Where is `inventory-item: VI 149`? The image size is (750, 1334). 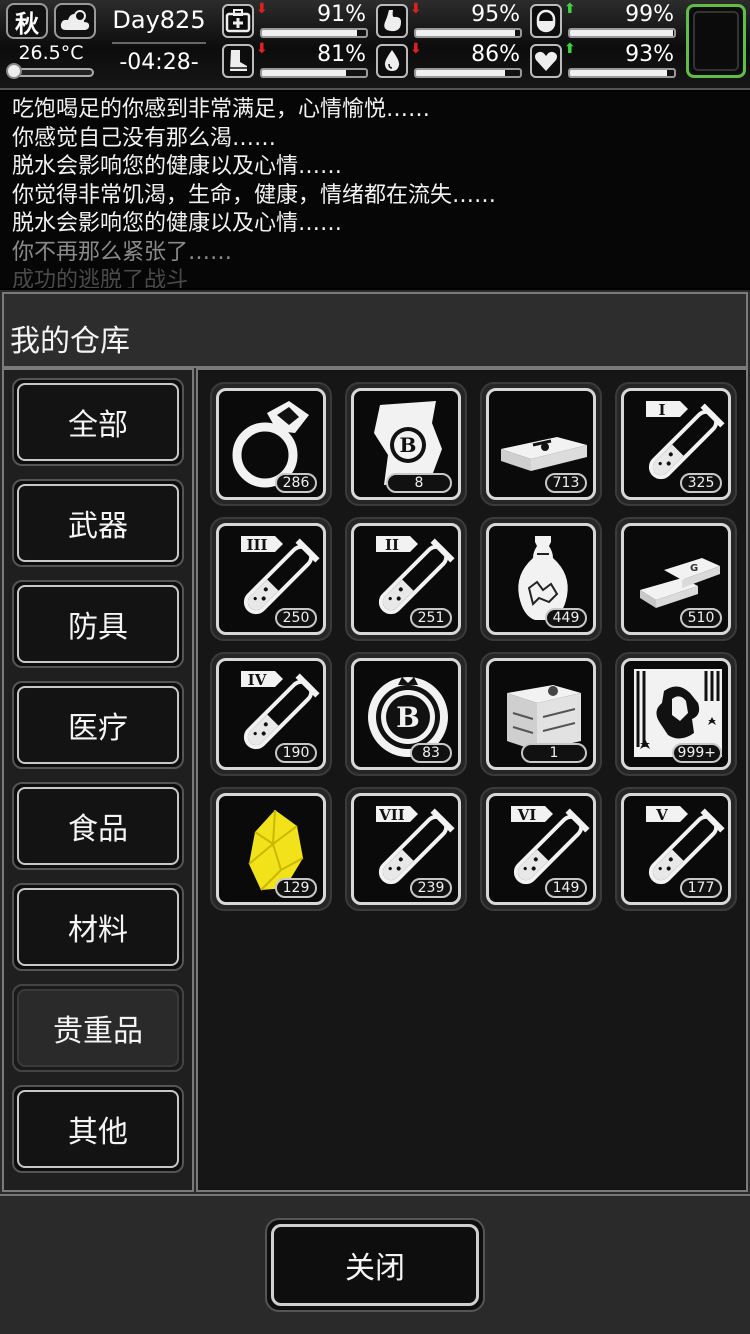 inventory-item: VI 149 is located at coordinates (541, 849).